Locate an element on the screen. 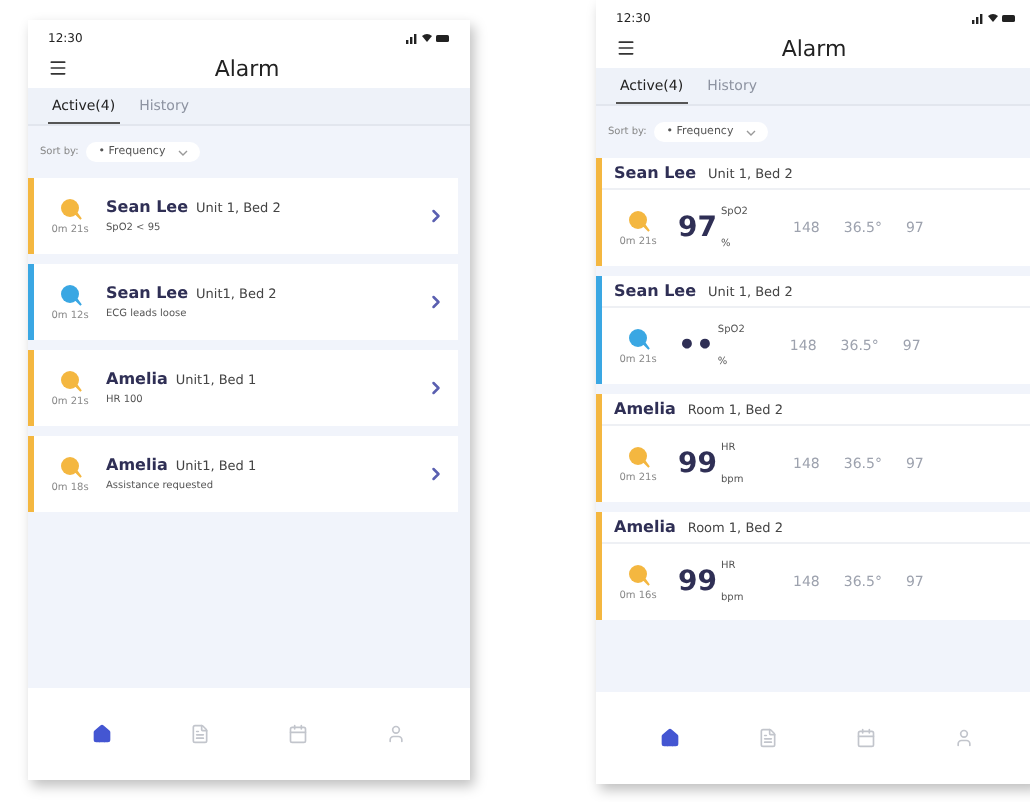 The height and width of the screenshot is (802, 1030). vital-value: •• is located at coordinates (696, 346).